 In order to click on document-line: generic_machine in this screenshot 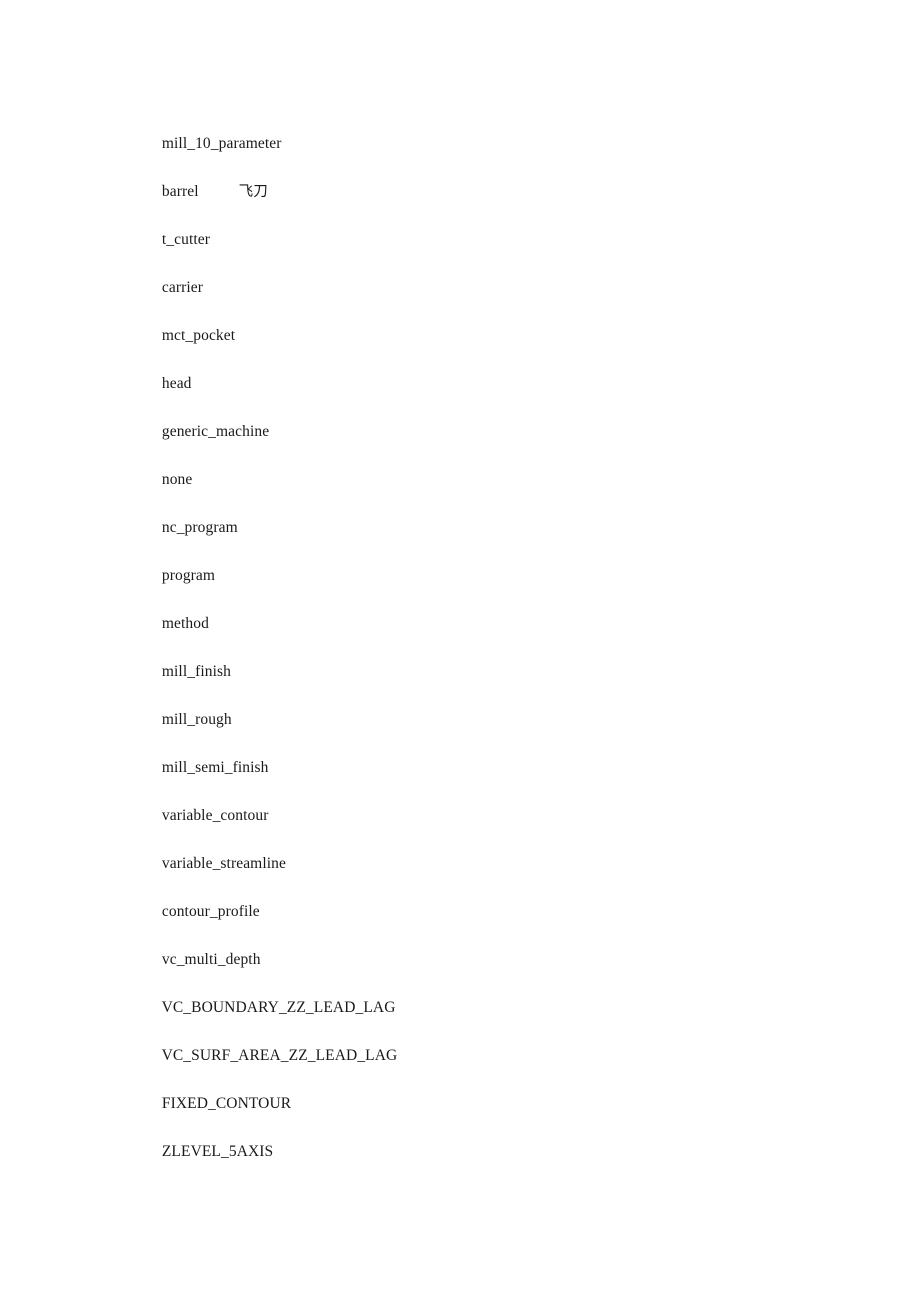, I will do `click(488, 420)`.